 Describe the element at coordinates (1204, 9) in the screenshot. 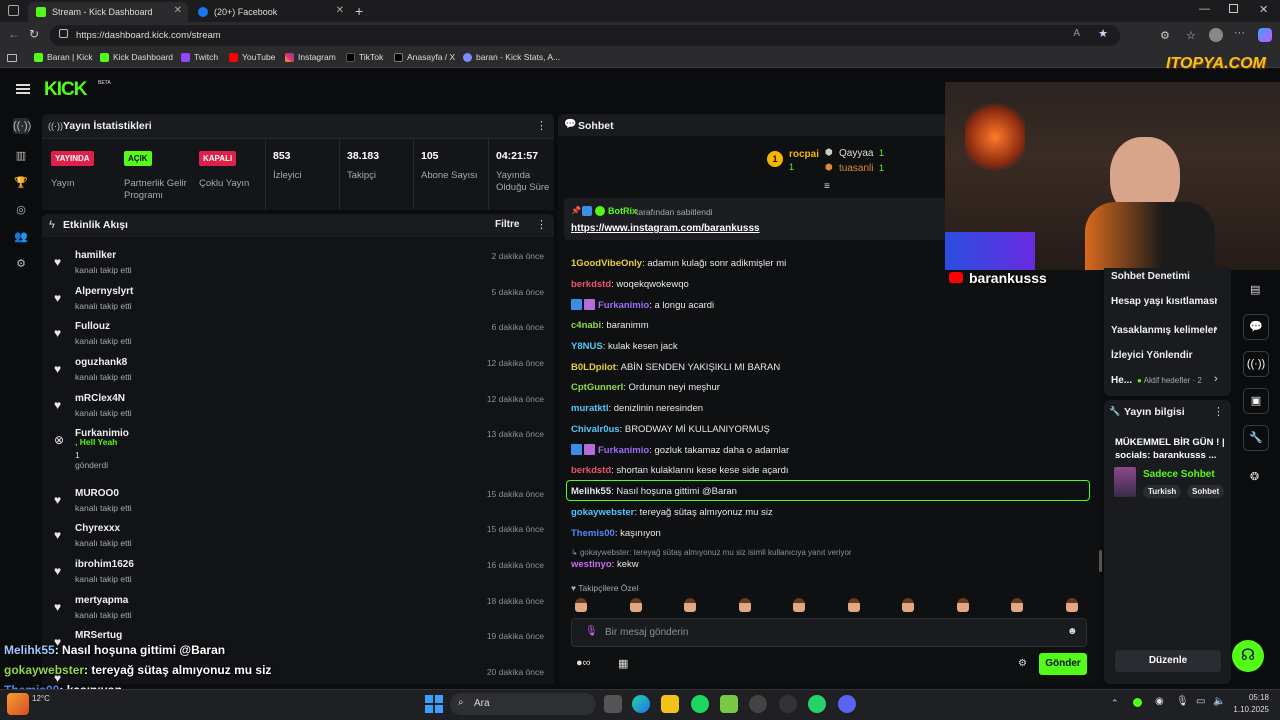

I see `minimize-icon: —` at that location.